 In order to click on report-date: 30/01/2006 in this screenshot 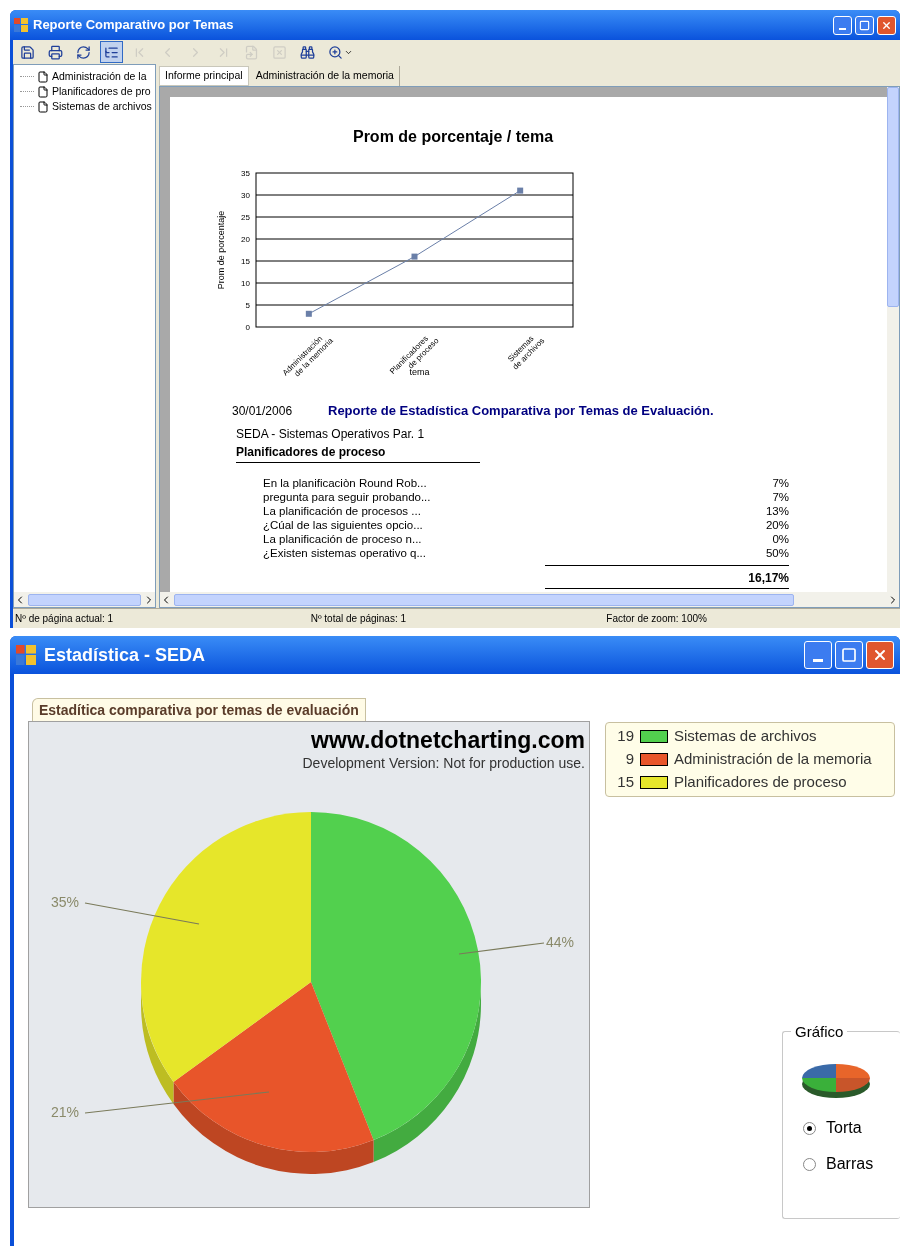, I will do `click(263, 411)`.